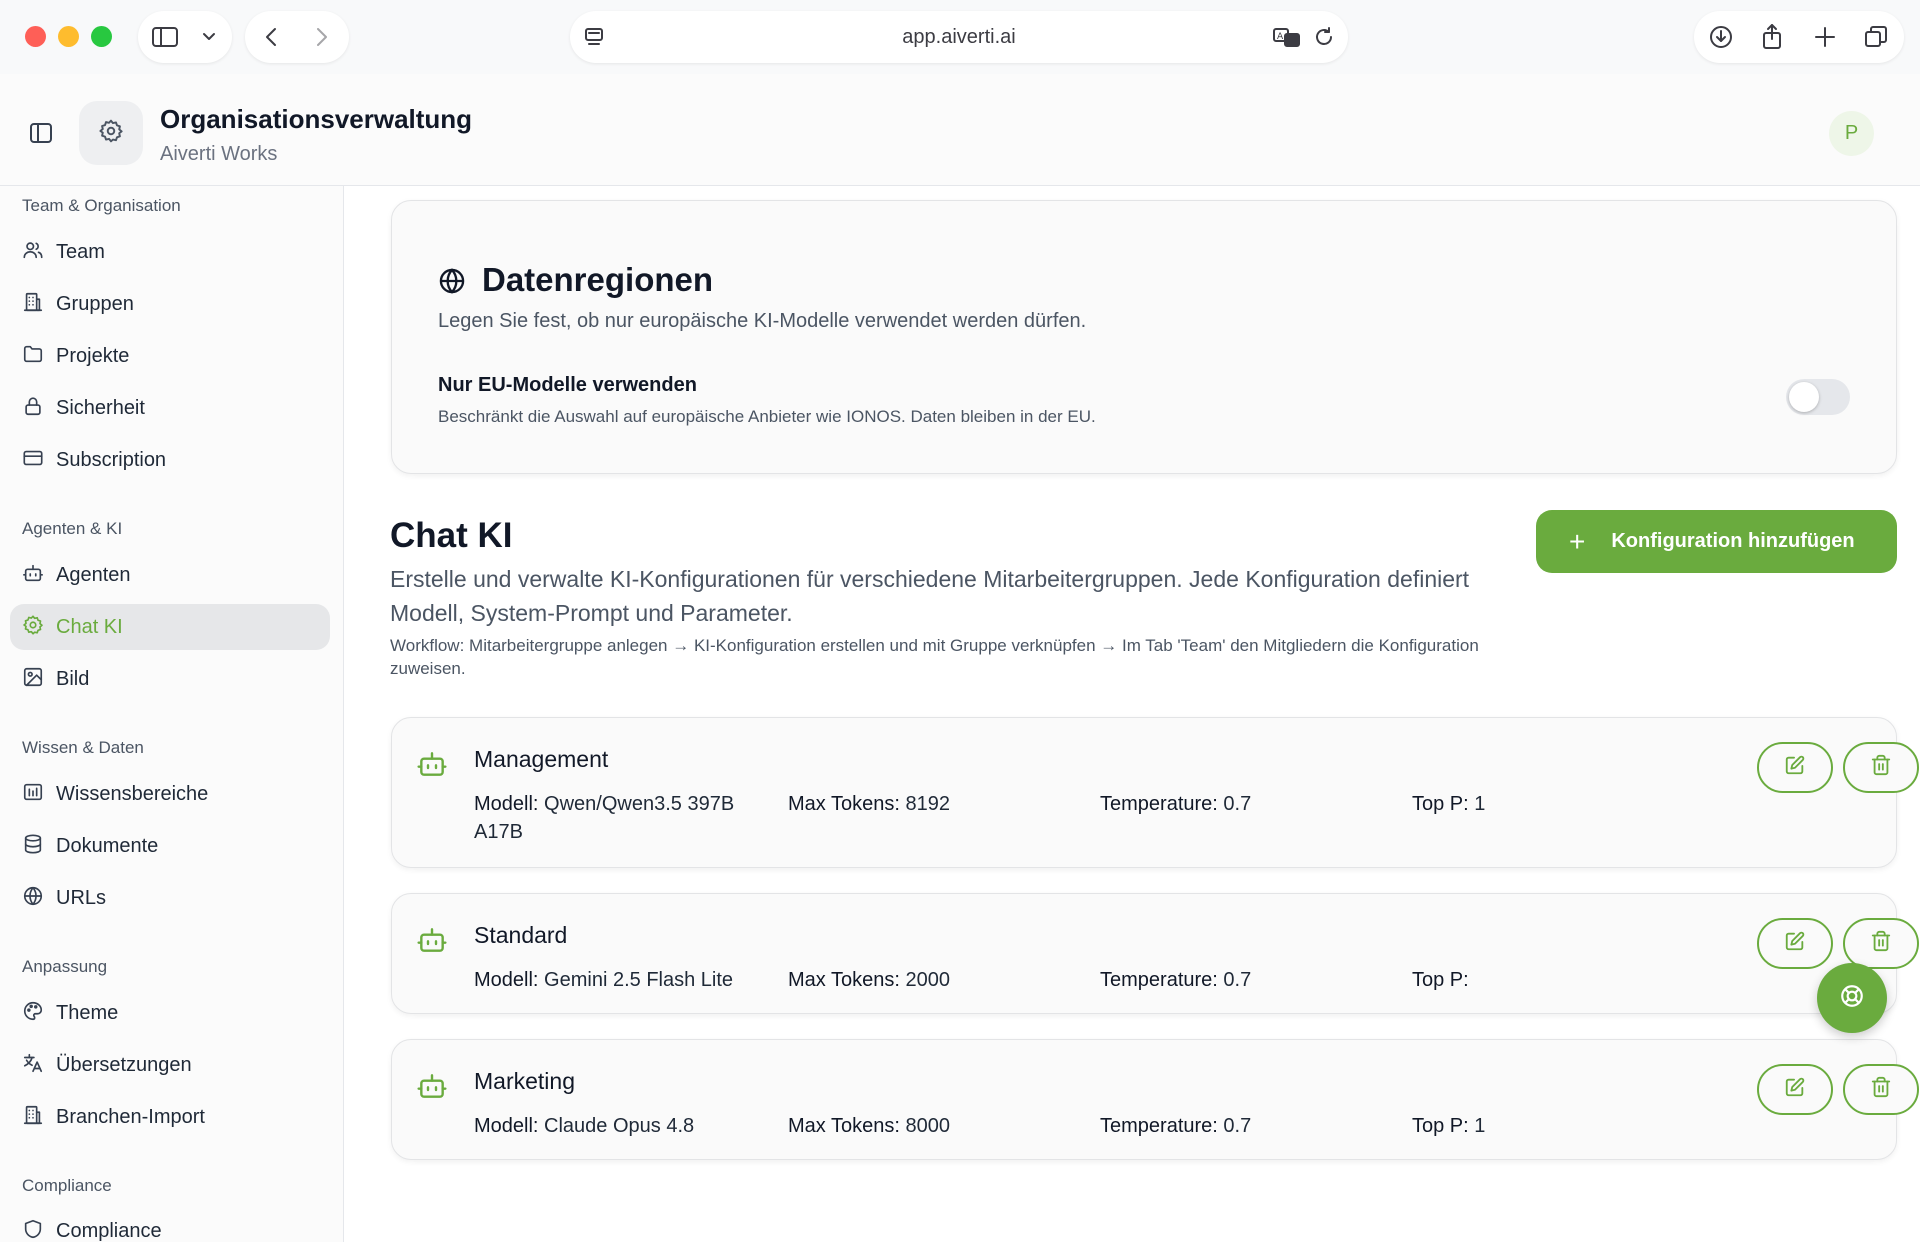  I want to click on config-name: Marketing, so click(524, 1081).